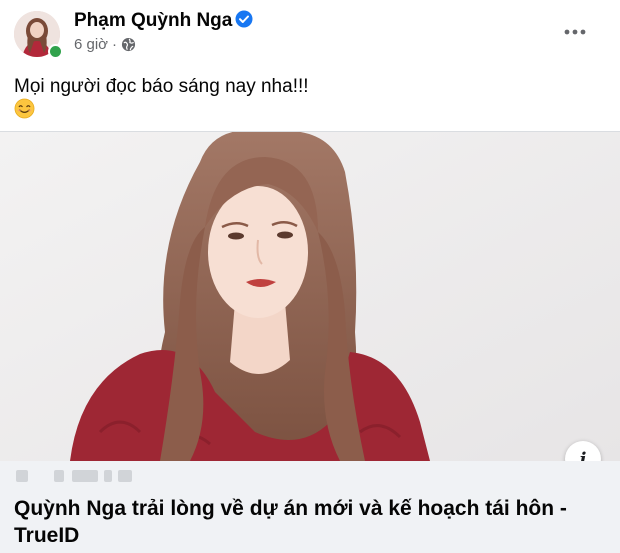  I want to click on verified-badge-icon, so click(244, 19).